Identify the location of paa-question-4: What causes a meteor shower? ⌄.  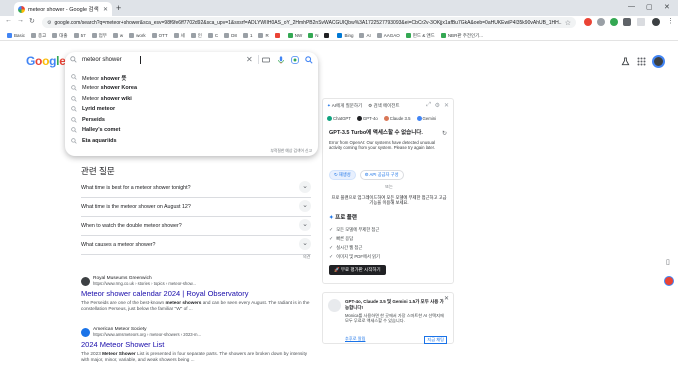
(196, 245).